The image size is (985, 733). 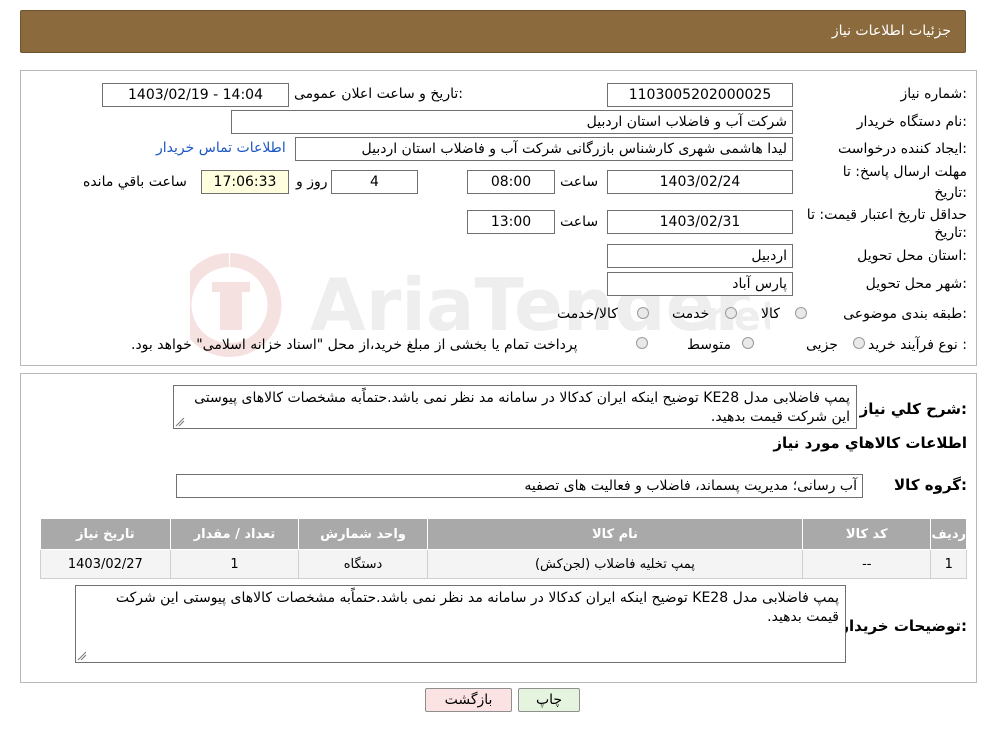 What do you see at coordinates (950, 193) in the screenshot?
I see `deadline-label-date: تاریخ:` at bounding box center [950, 193].